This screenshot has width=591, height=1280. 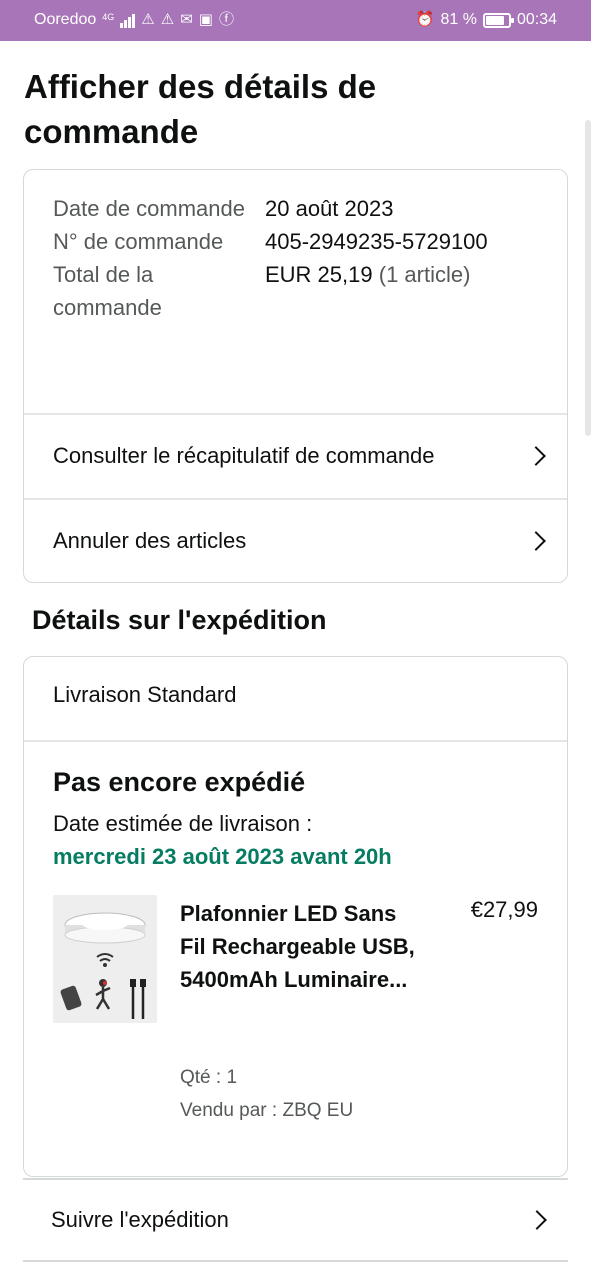 What do you see at coordinates (226, 19) in the screenshot?
I see `facebook-icon: ⓕ` at bounding box center [226, 19].